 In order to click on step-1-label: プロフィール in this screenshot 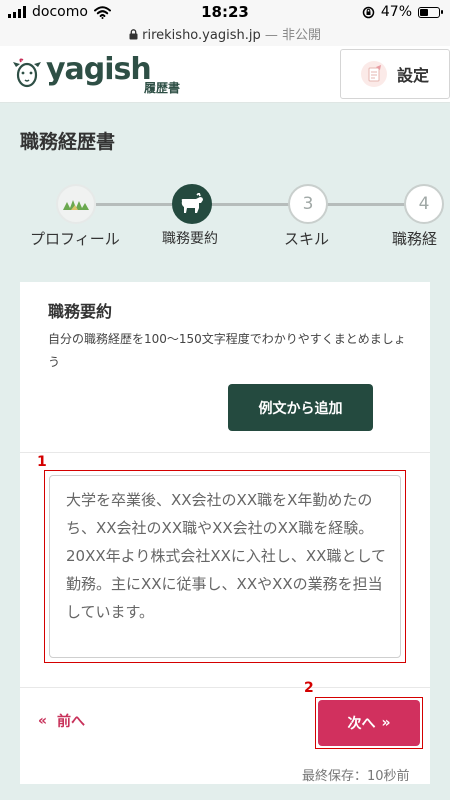, I will do `click(75, 238)`.